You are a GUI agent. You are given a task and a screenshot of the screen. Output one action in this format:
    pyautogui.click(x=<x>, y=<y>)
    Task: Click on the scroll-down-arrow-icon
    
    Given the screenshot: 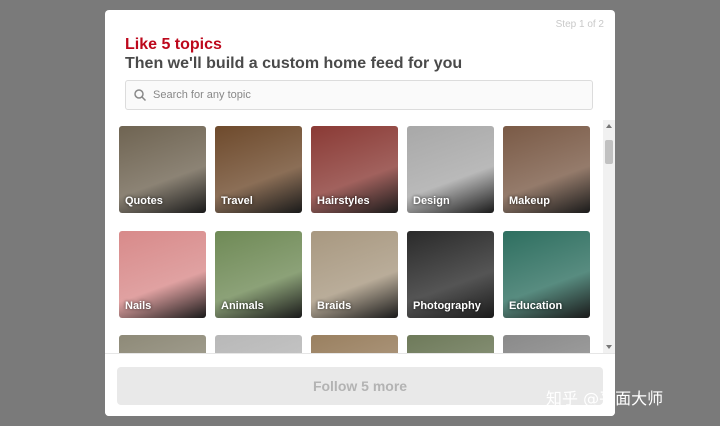 What is the action you would take?
    pyautogui.click(x=609, y=347)
    